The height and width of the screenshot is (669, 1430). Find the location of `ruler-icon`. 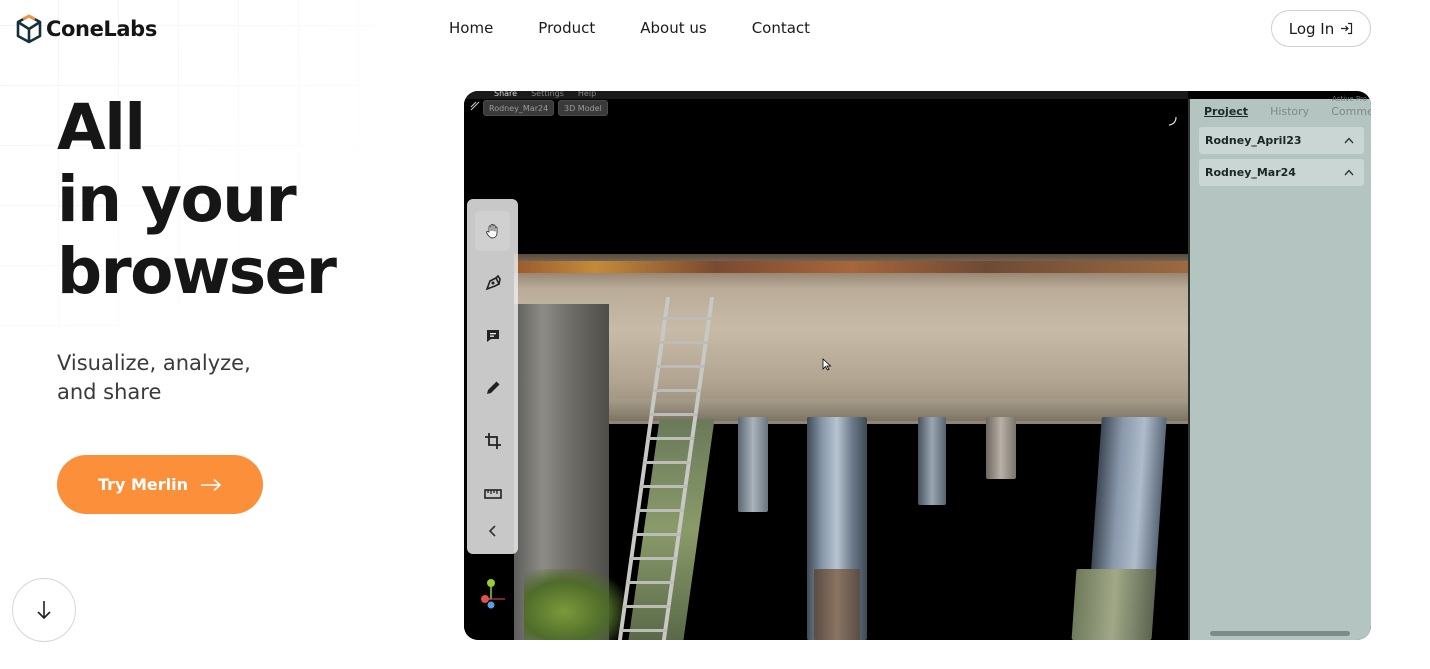

ruler-icon is located at coordinates (492, 494).